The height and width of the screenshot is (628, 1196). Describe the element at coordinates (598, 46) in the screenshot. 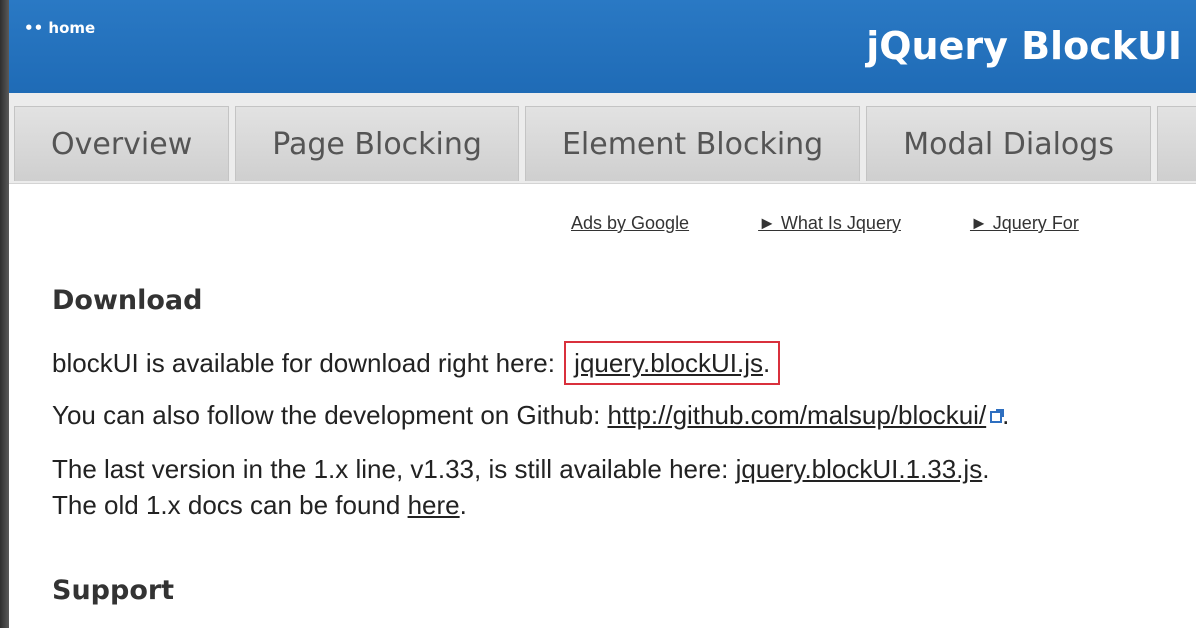

I see `site-header: •• home jQuery BlockUI` at that location.